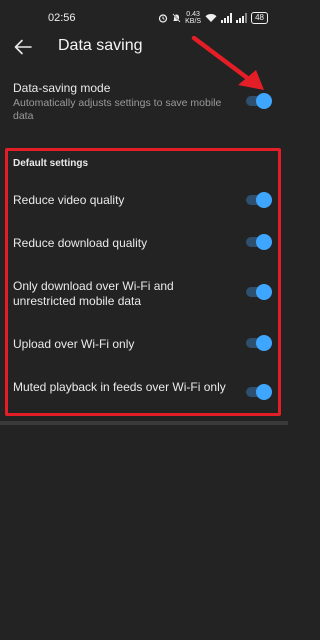  Describe the element at coordinates (163, 18) in the screenshot. I see `alarm-icon` at that location.